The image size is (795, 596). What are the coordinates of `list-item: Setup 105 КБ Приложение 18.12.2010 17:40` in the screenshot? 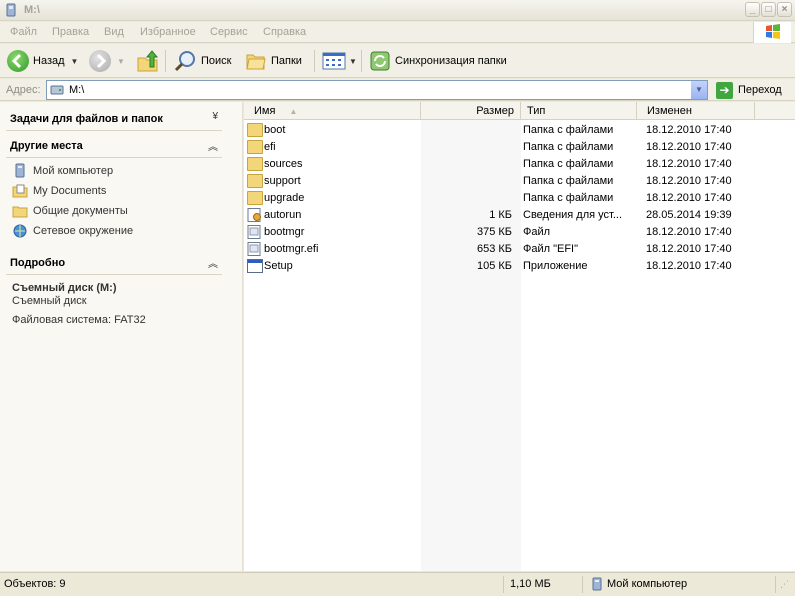 It's located at (519, 266).